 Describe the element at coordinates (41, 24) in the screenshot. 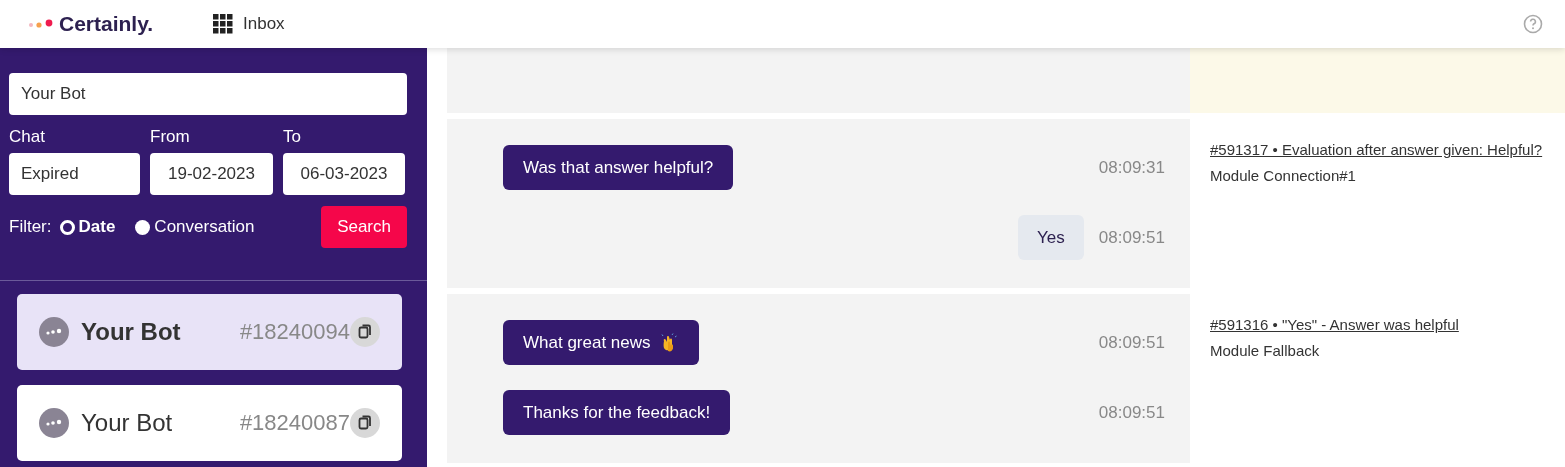

I see `logo-dots-icon` at that location.